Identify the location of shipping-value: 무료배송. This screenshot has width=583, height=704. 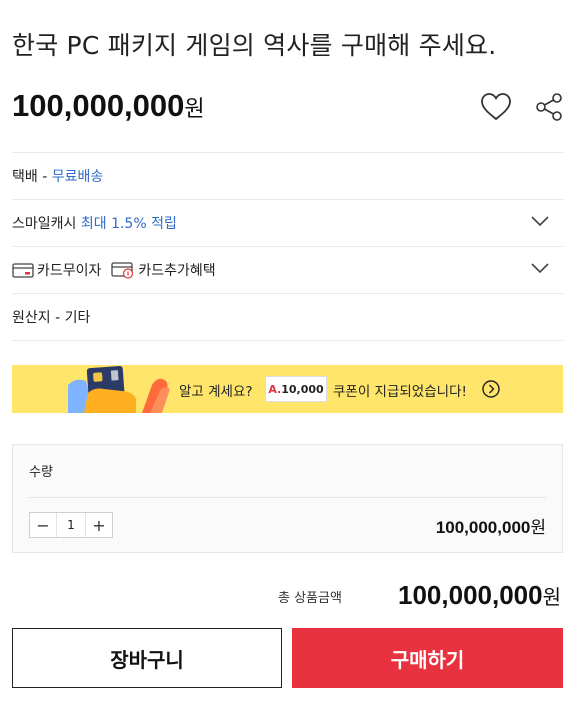
(77, 177).